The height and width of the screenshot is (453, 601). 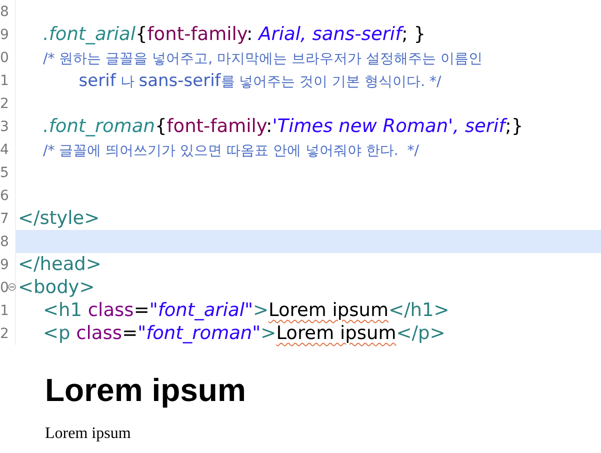 I want to click on line-number: 3, so click(x=4, y=126).